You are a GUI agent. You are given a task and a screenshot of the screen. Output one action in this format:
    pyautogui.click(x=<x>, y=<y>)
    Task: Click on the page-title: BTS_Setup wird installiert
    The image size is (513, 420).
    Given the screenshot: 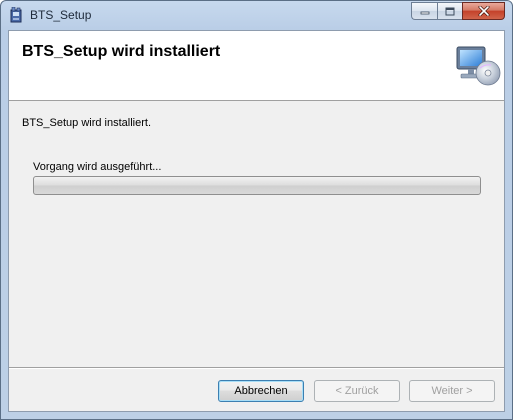 What is the action you would take?
    pyautogui.click(x=121, y=51)
    